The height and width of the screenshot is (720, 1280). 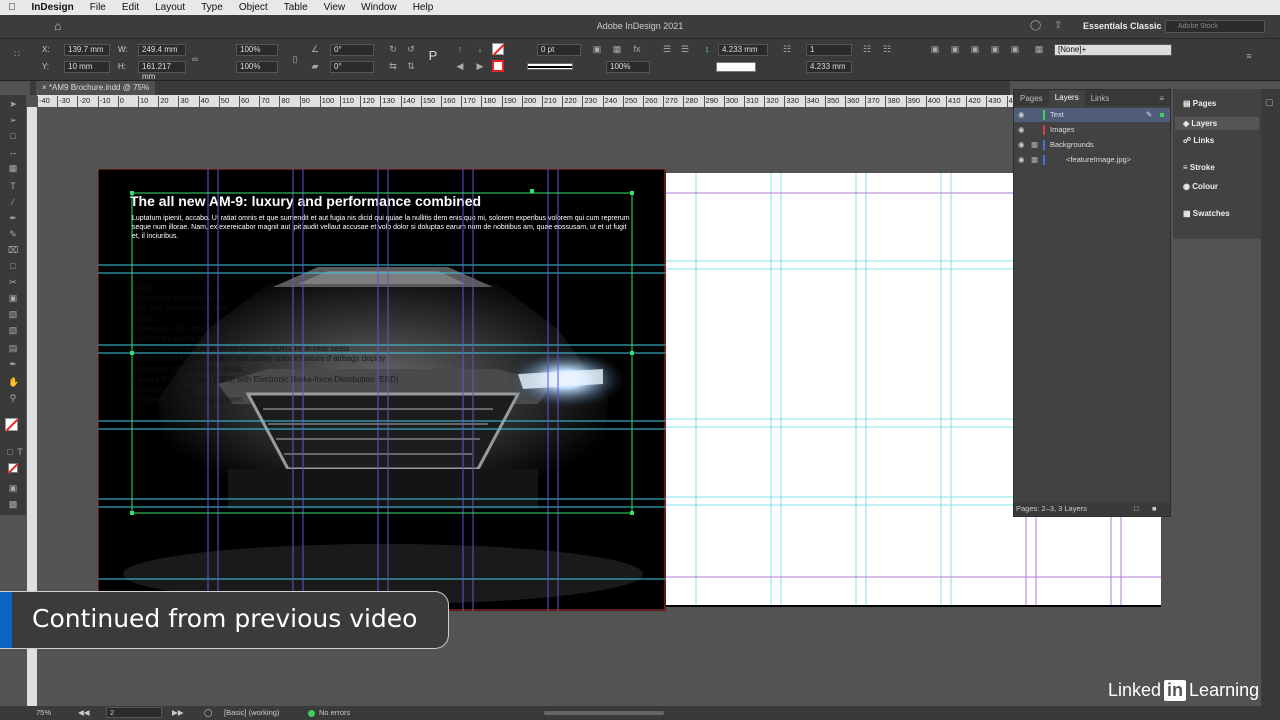 What do you see at coordinates (251, 713) in the screenshot?
I see `preflight-profile: [Basic] (working)` at bounding box center [251, 713].